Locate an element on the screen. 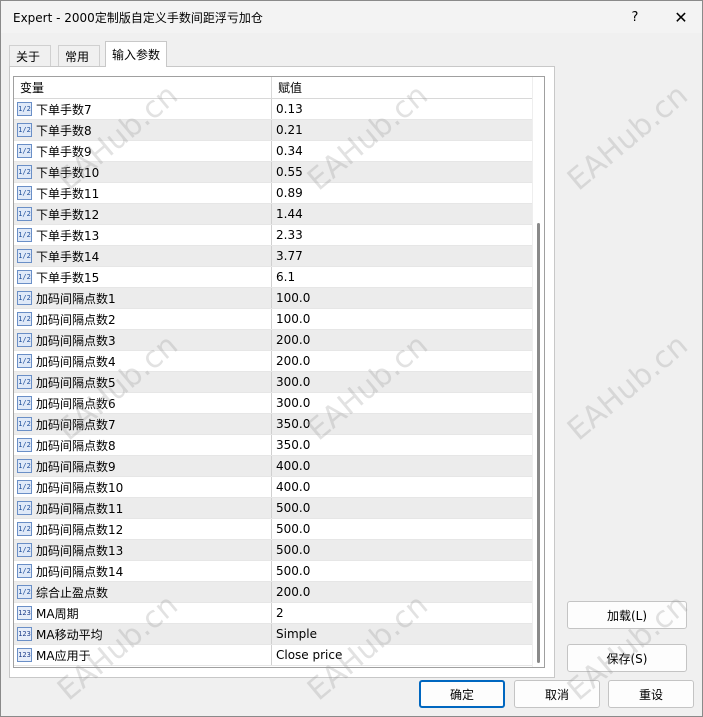  parameter-value-cell: 0.89 is located at coordinates (402, 193).